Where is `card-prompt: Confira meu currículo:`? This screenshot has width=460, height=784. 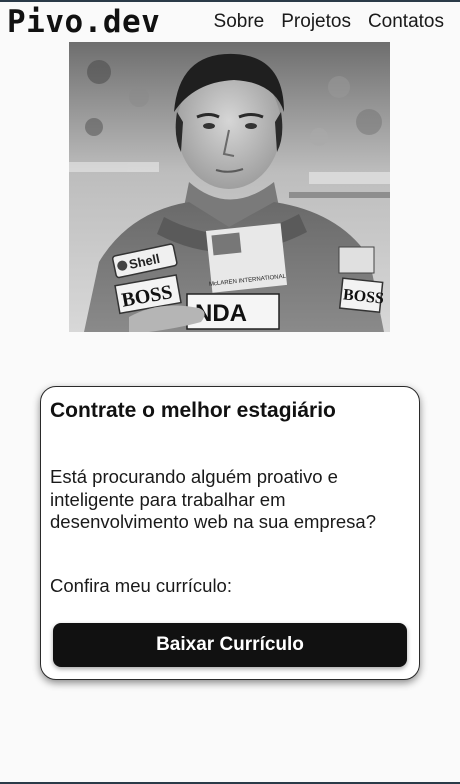
card-prompt: Confira meu currículo: is located at coordinates (141, 585).